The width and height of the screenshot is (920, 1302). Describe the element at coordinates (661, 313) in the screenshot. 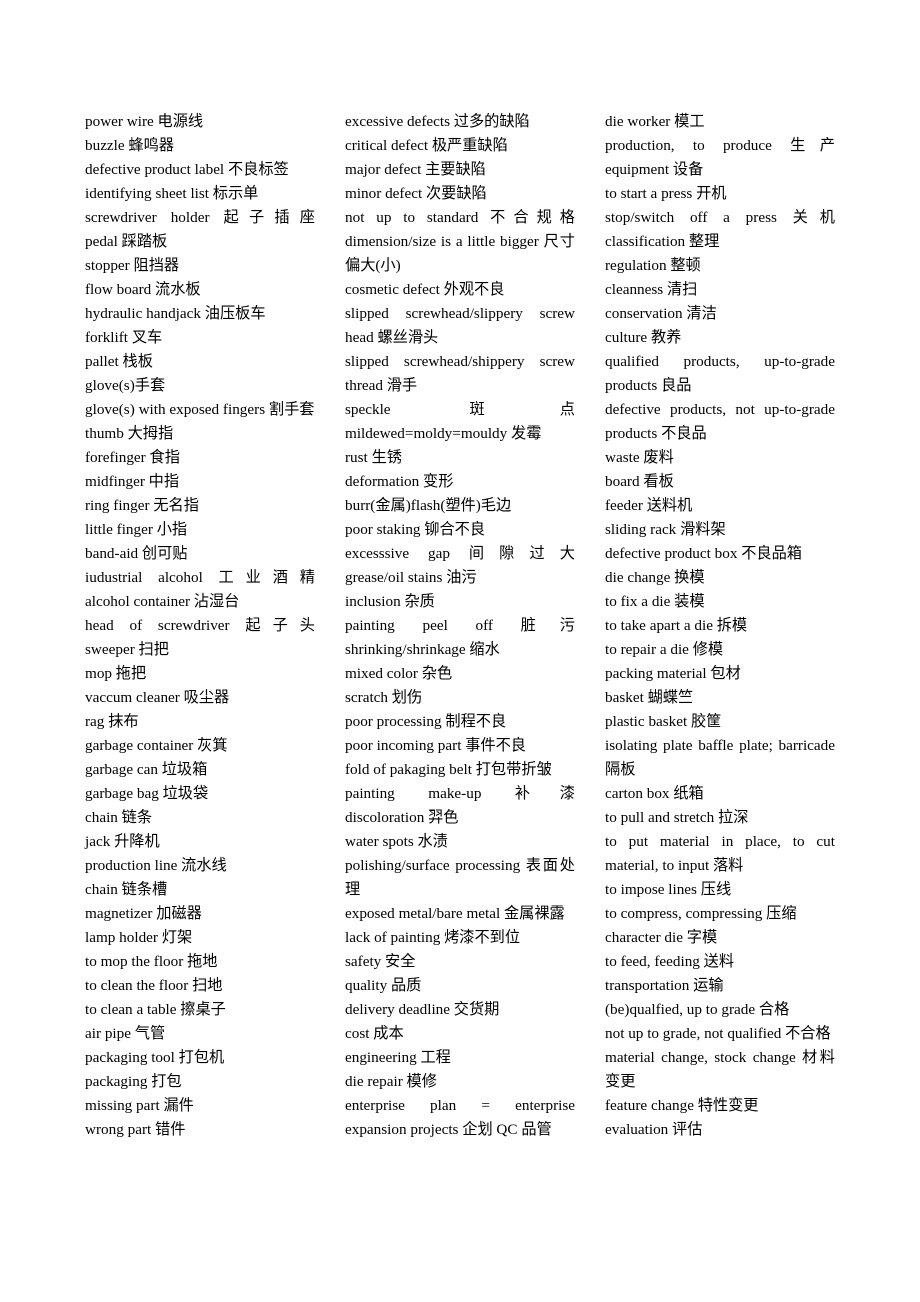

I see `glossary-entry: conservation 清洁` at that location.